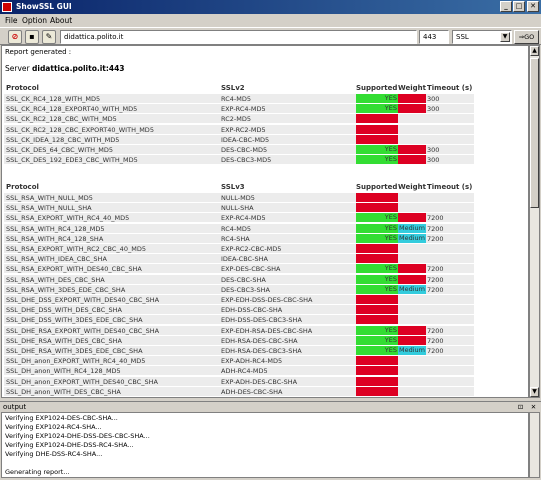  Describe the element at coordinates (526, 37) in the screenshot. I see `go-button: ⇒GO` at that location.